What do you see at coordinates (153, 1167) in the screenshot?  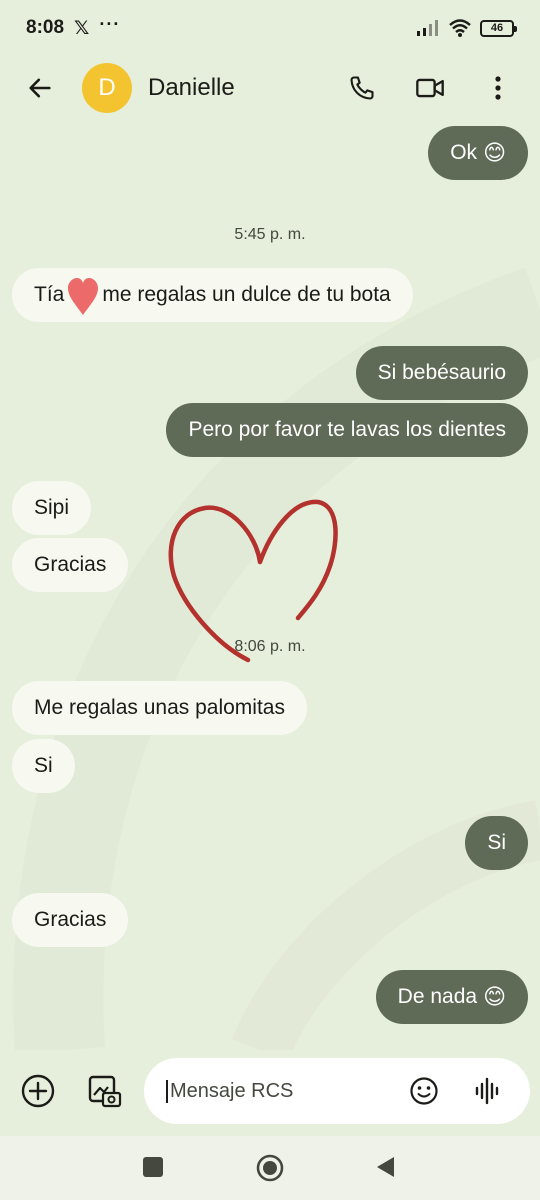 I see `recents-button` at bounding box center [153, 1167].